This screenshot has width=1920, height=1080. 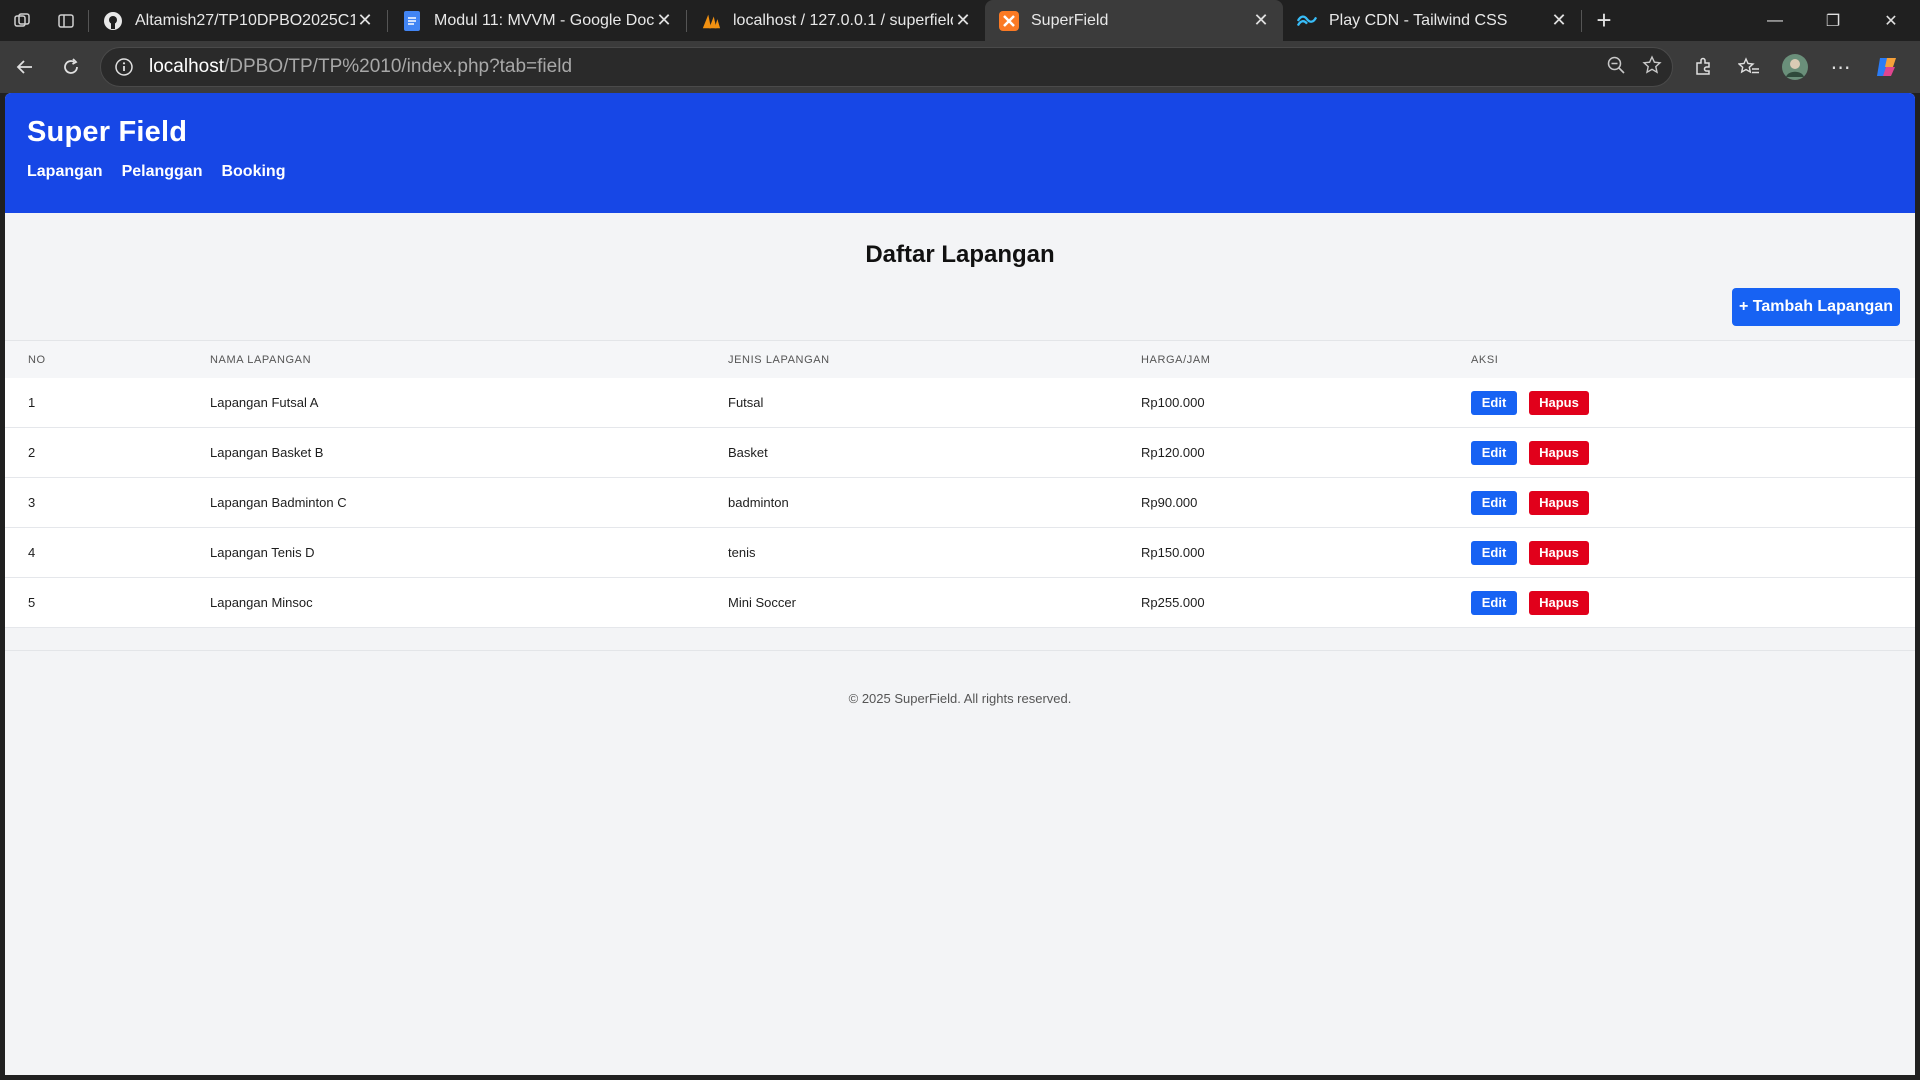 I want to click on tab-tailwind: Play CDN - Tailwind CSS ✕, so click(x=1432, y=20).